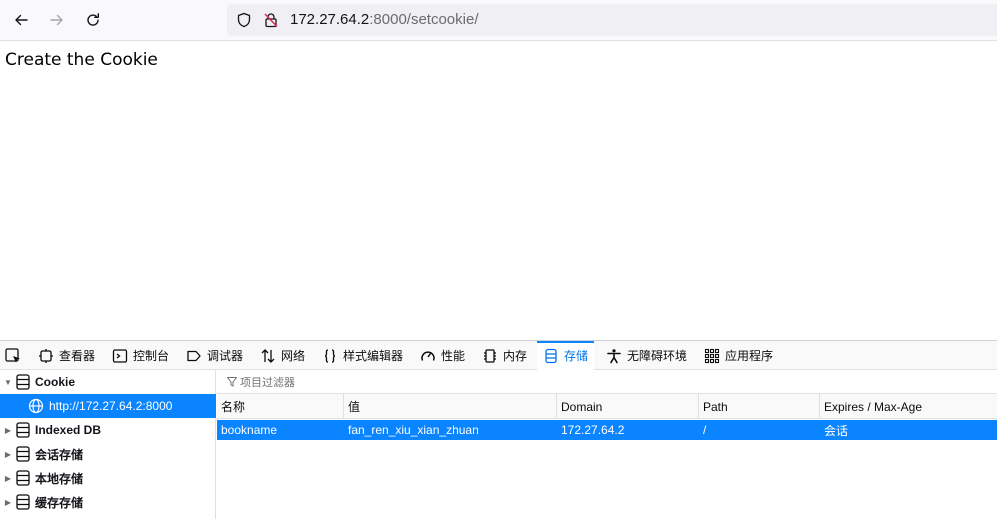 The image size is (997, 519). What do you see at coordinates (450, 406) in the screenshot?
I see `column-header-value: 值` at bounding box center [450, 406].